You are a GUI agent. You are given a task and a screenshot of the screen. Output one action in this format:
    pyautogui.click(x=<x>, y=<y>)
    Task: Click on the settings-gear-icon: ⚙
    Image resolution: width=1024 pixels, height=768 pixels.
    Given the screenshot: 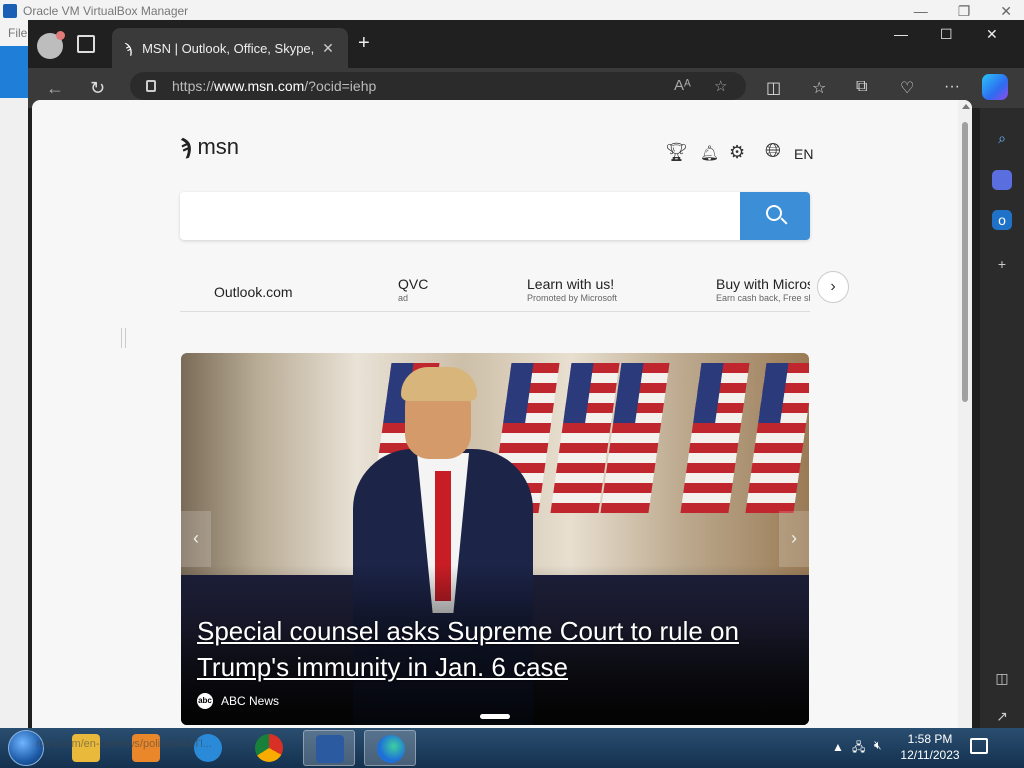 What is the action you would take?
    pyautogui.click(x=737, y=152)
    